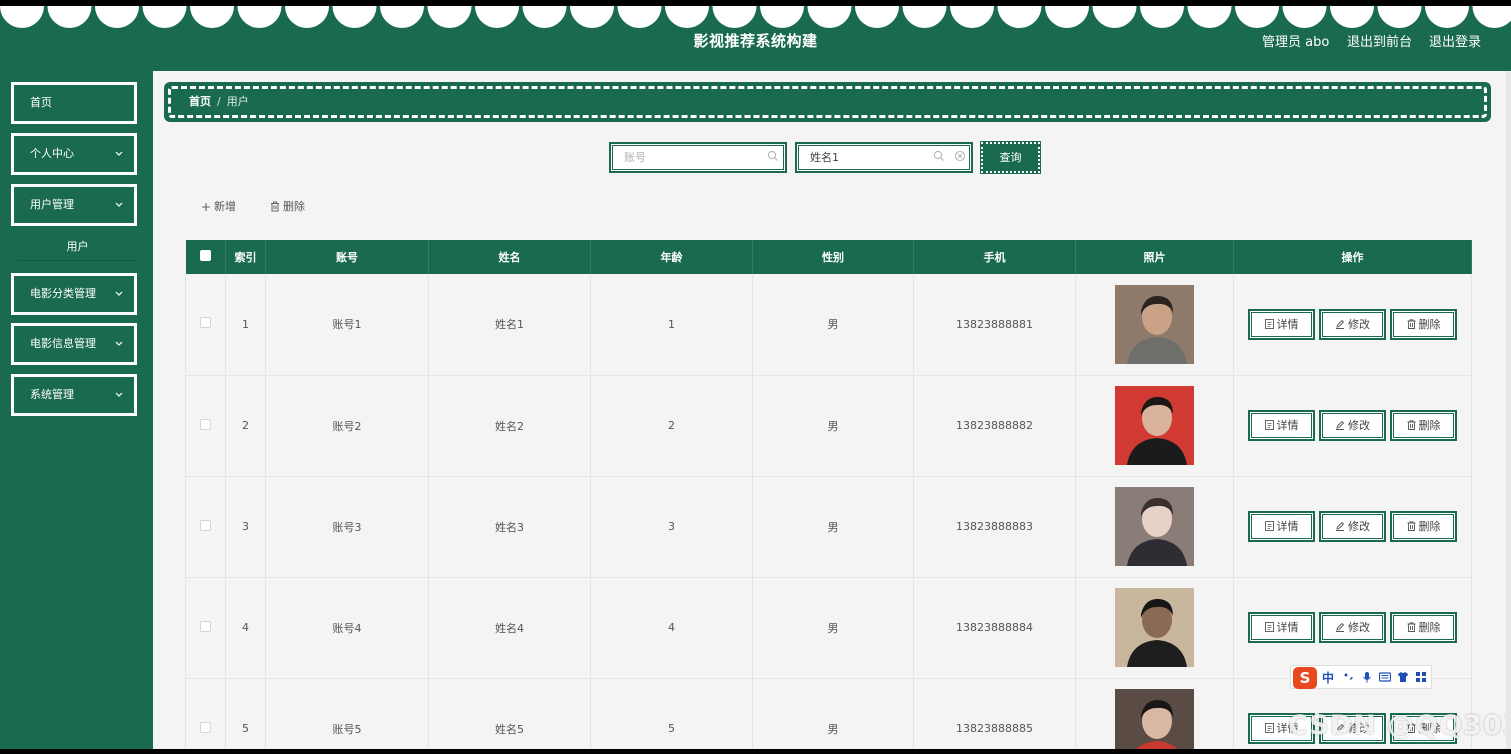  Describe the element at coordinates (206, 207) in the screenshot. I see `plus-icon` at that location.